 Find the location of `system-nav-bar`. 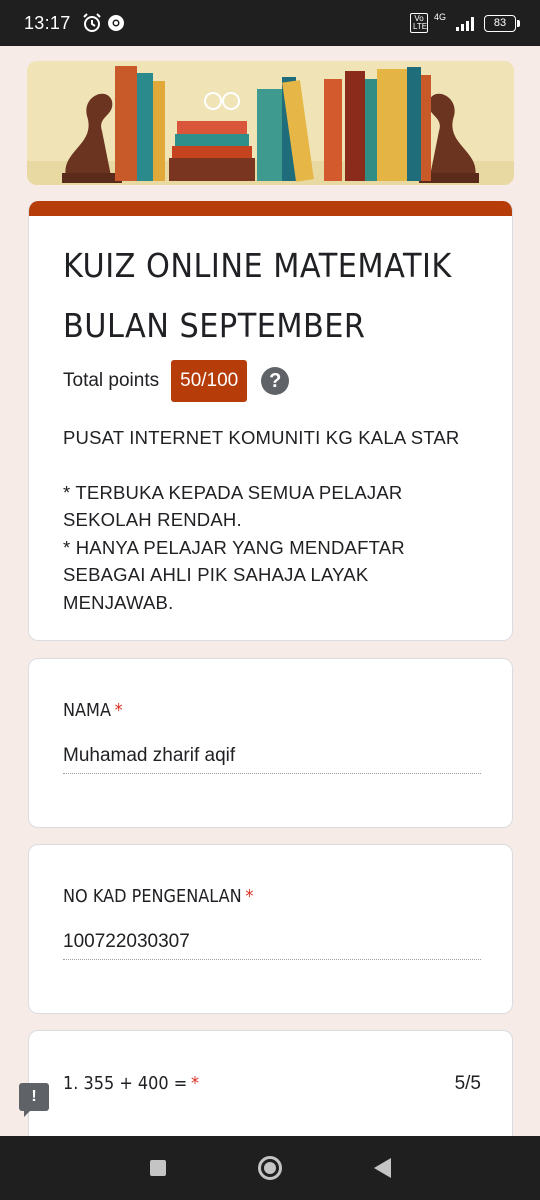

system-nav-bar is located at coordinates (270, 1168).